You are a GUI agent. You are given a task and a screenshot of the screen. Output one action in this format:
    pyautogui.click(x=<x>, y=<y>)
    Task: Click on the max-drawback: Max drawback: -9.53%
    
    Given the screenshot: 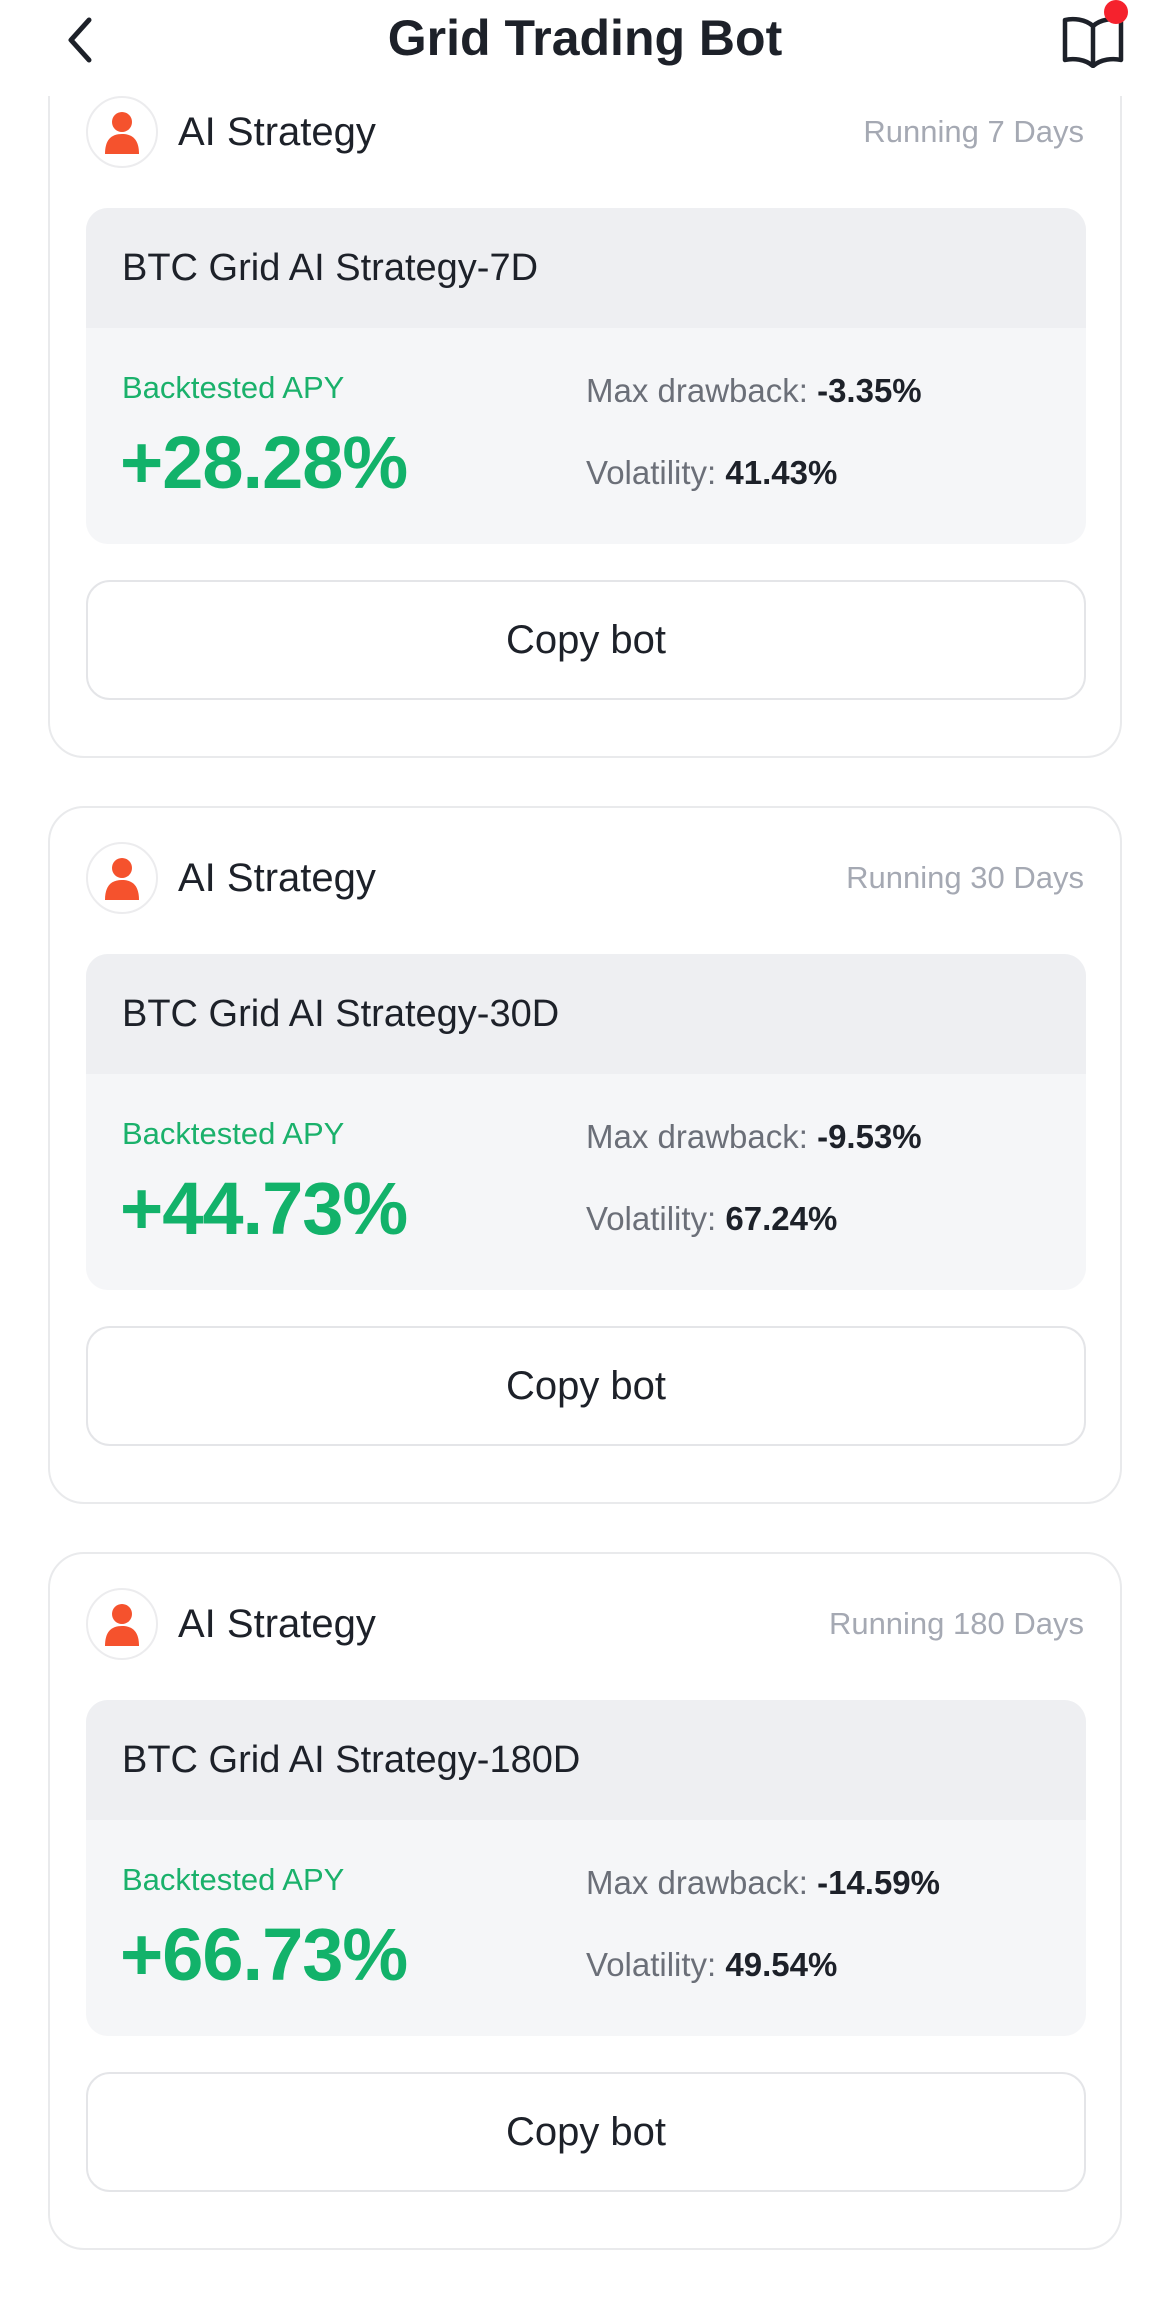 What is the action you would take?
    pyautogui.click(x=754, y=1137)
    